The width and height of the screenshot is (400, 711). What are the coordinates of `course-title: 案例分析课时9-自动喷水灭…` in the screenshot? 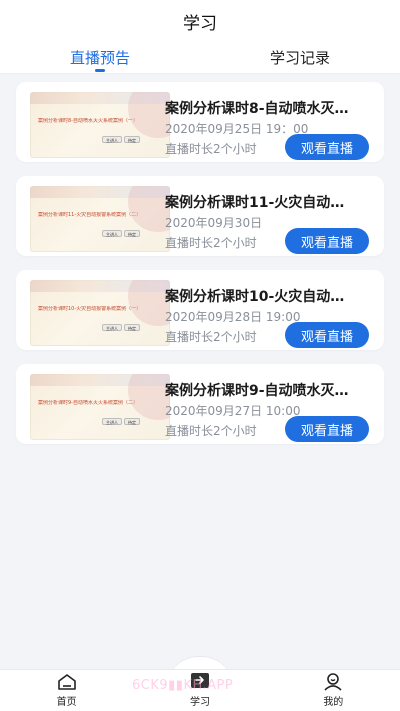 It's located at (257, 391).